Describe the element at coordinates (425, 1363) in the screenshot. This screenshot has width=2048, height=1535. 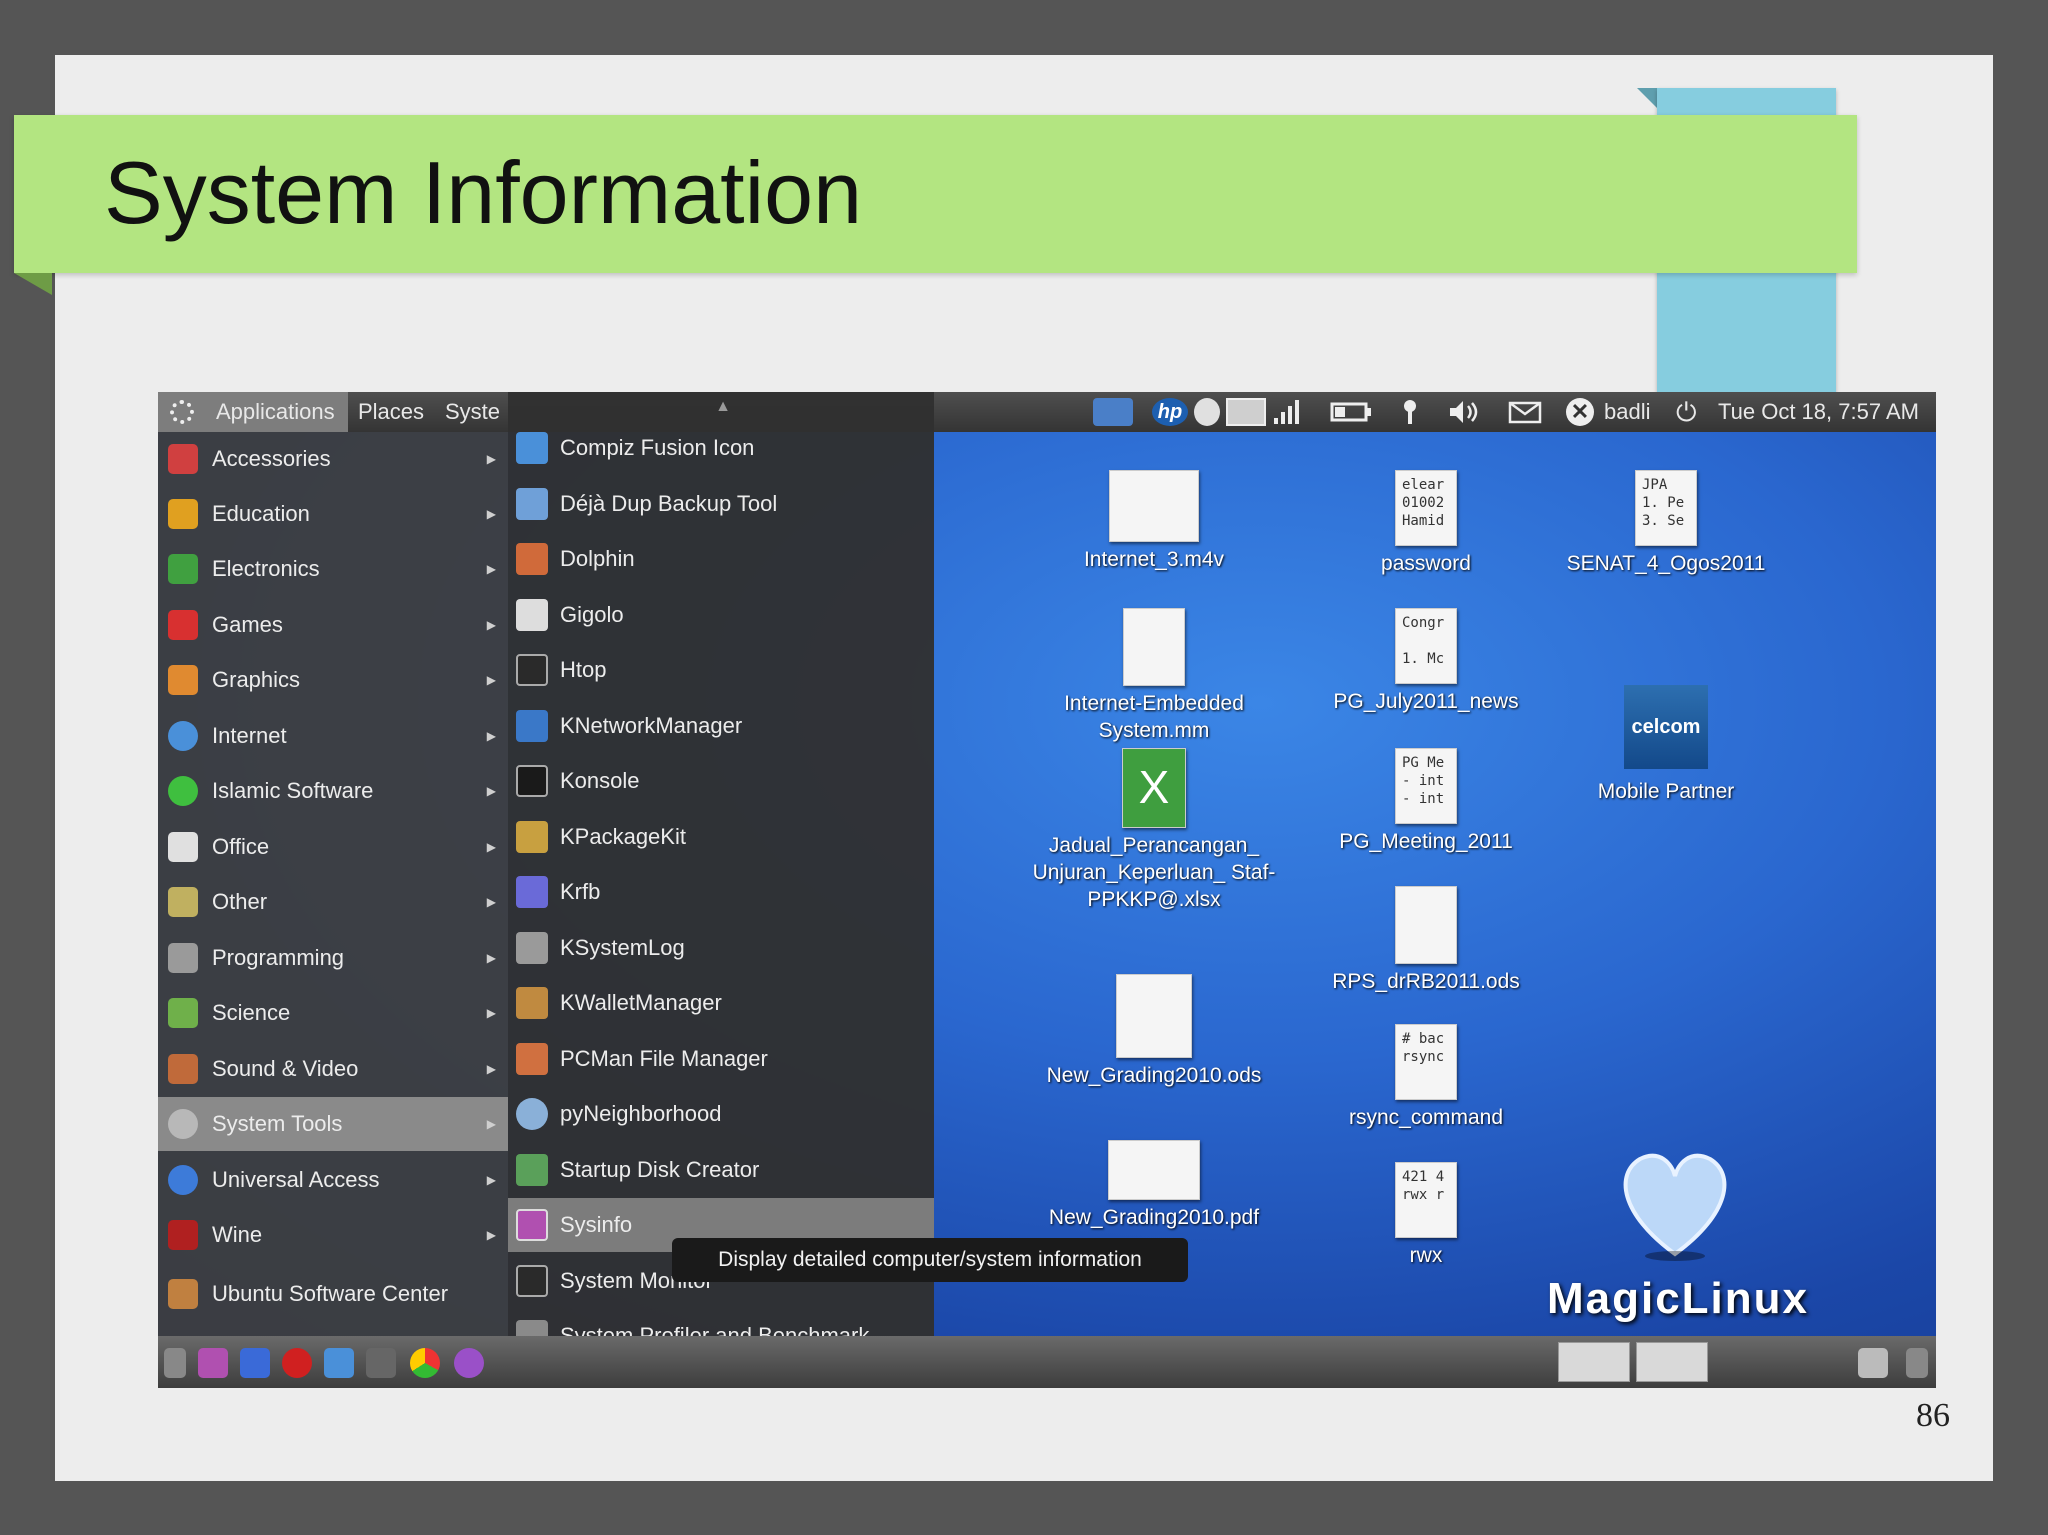
I see `chrome-icon` at that location.